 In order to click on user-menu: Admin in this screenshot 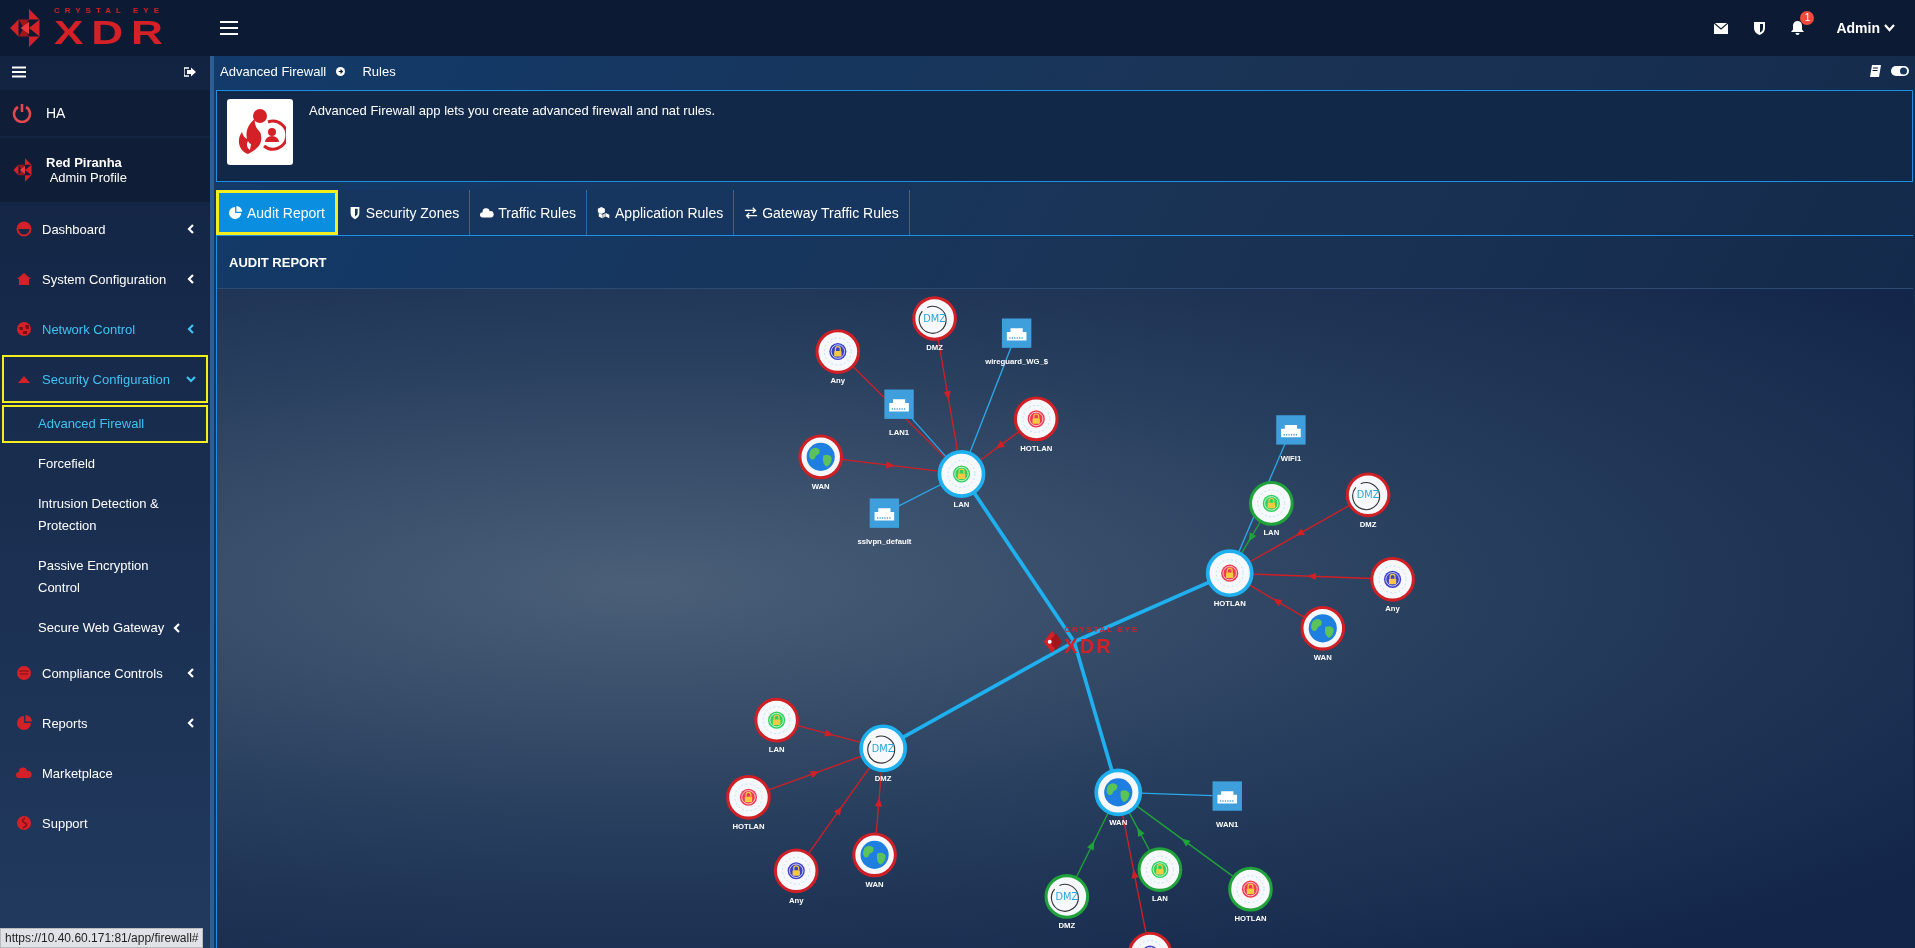, I will do `click(1865, 28)`.